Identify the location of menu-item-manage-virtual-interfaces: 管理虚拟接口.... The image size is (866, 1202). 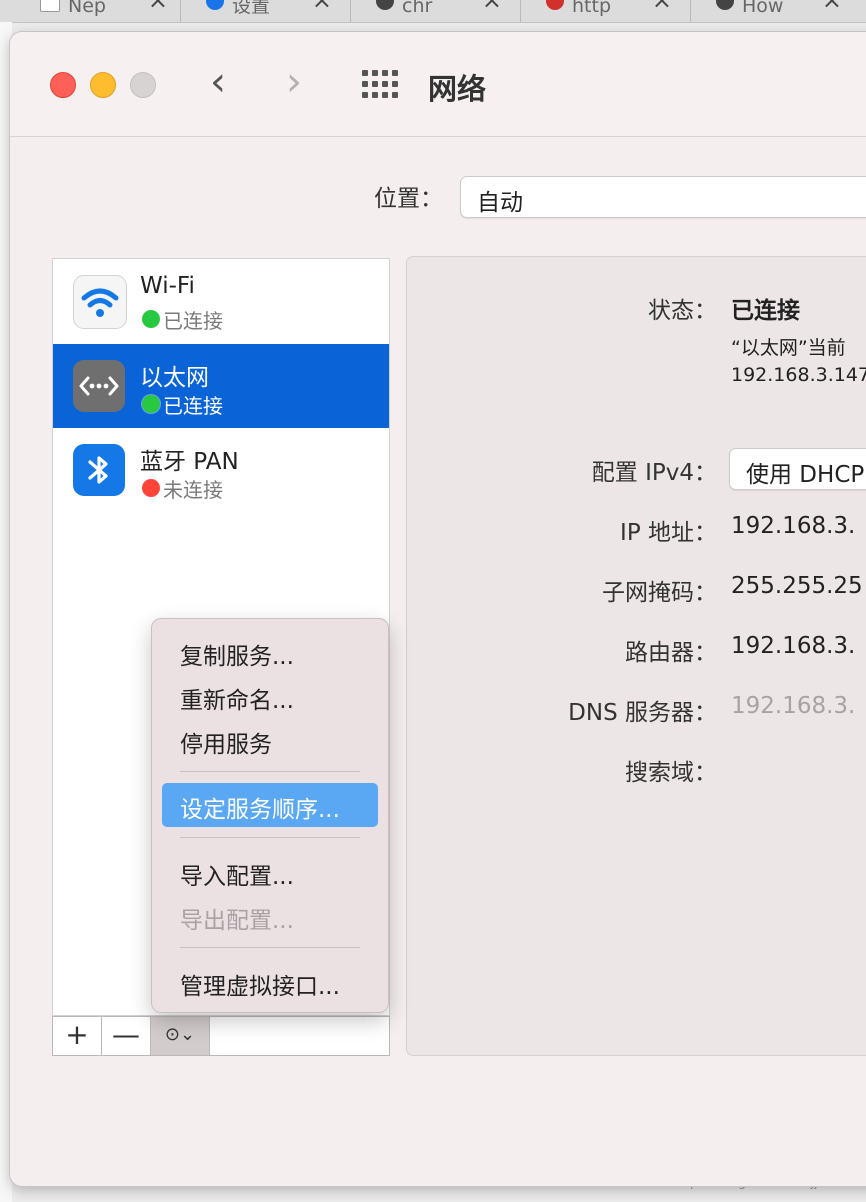
(260, 984).